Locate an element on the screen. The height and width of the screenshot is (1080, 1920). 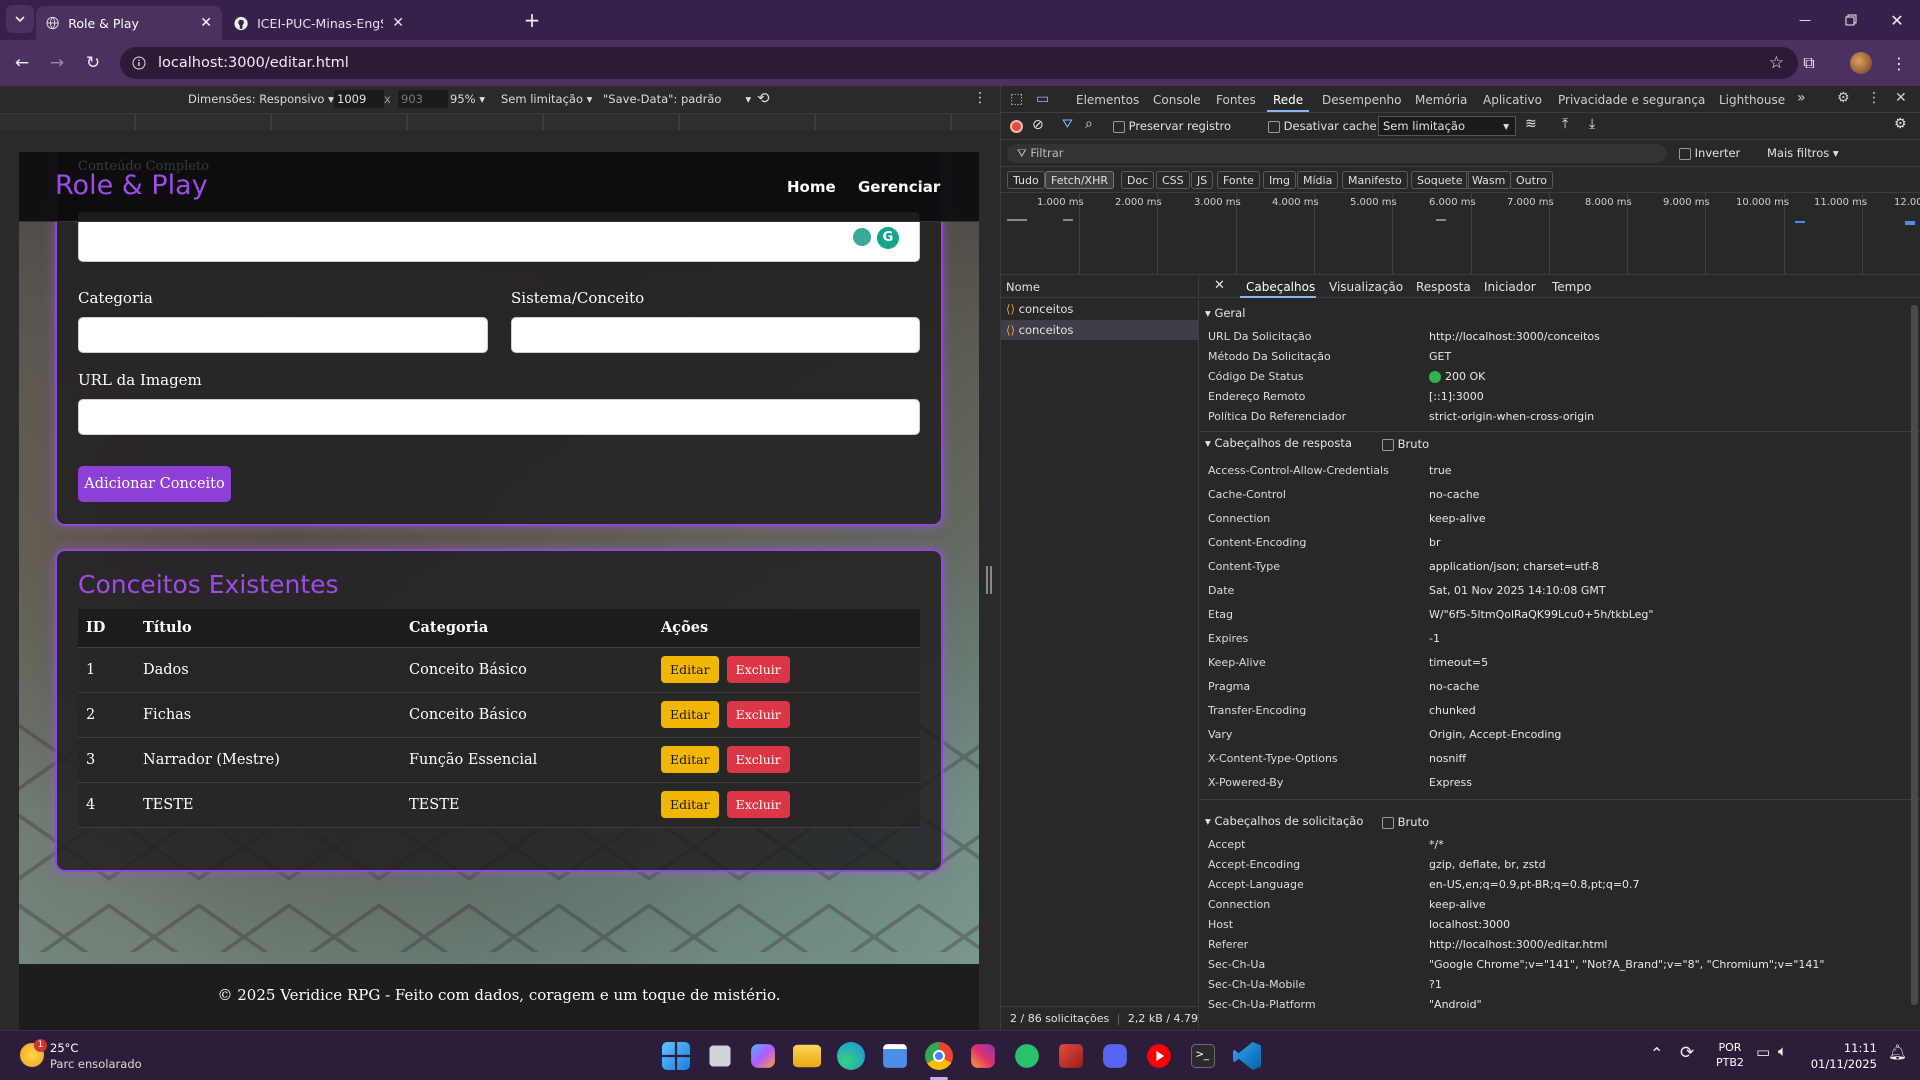
start-windows-icon is located at coordinates (676, 1056).